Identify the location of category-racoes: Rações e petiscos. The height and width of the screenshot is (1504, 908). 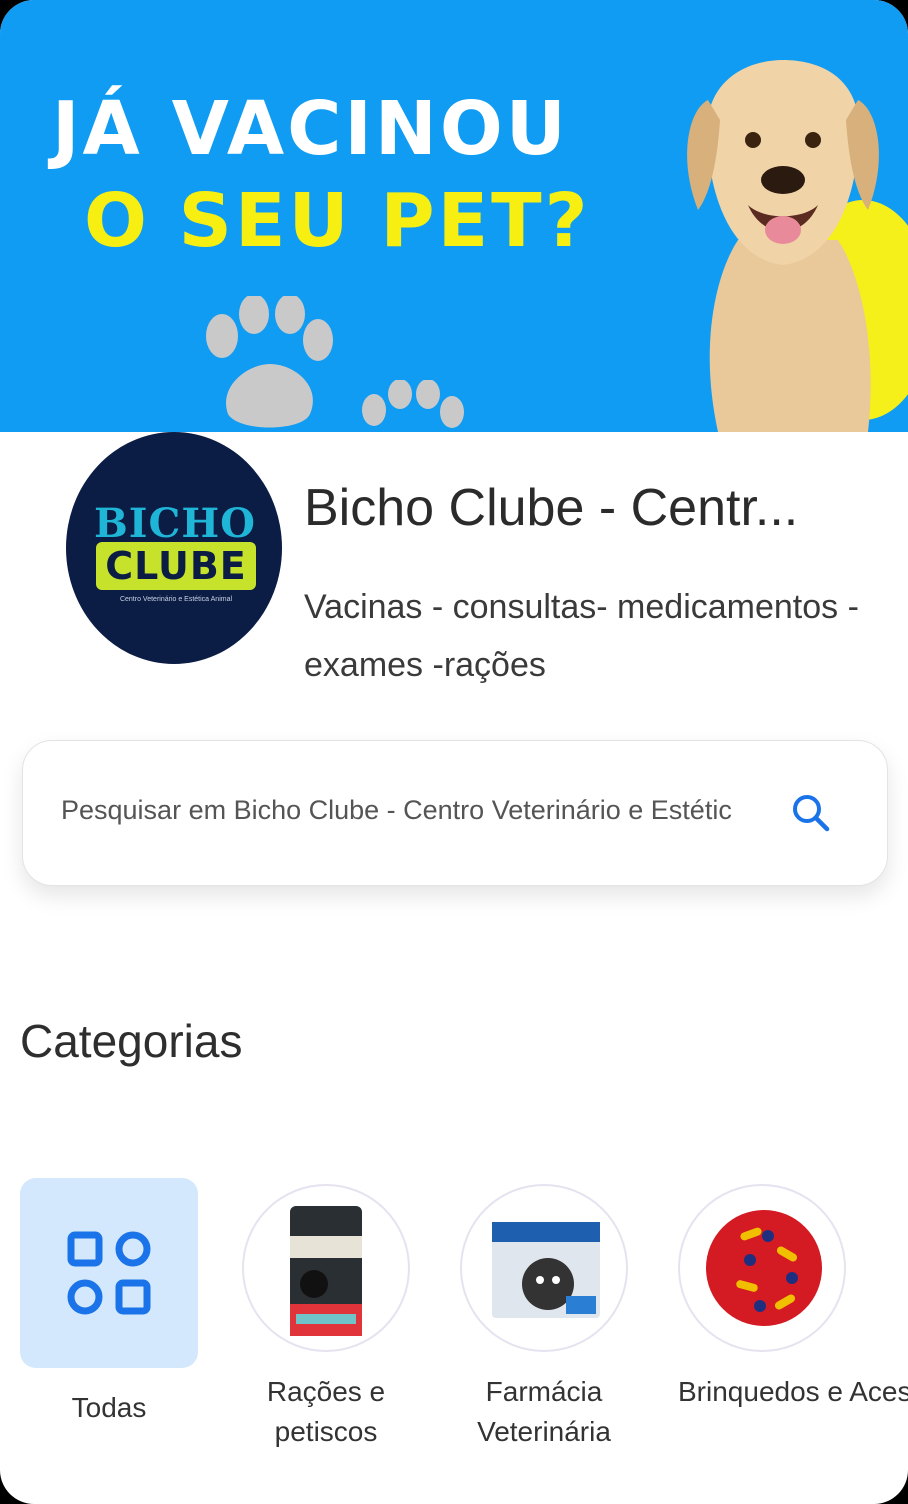
(337, 1315).